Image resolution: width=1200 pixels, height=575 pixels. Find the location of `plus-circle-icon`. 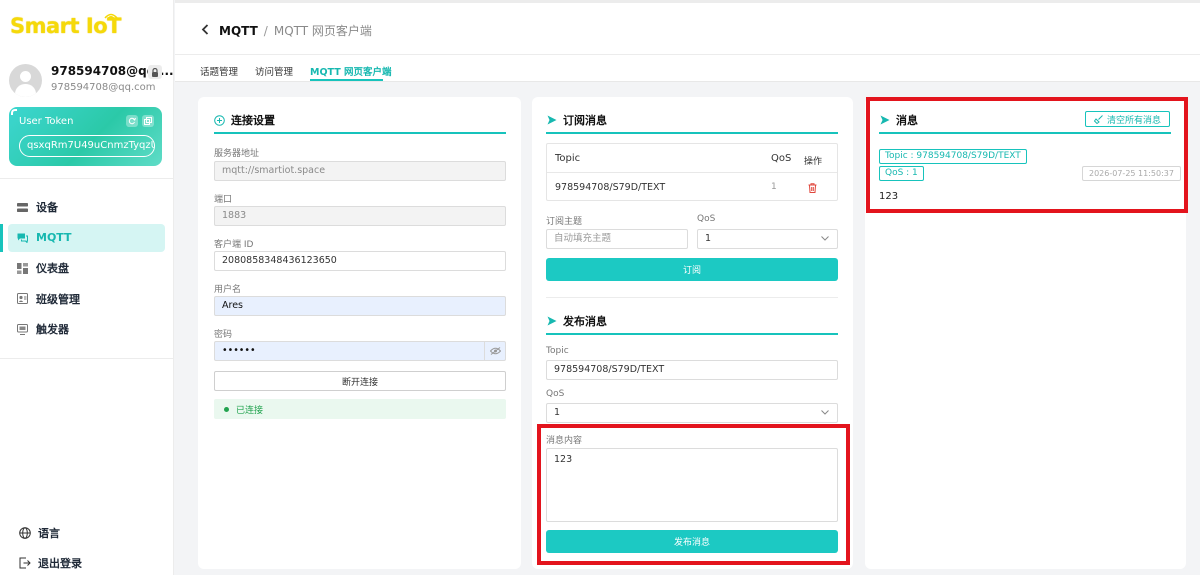

plus-circle-icon is located at coordinates (219, 120).